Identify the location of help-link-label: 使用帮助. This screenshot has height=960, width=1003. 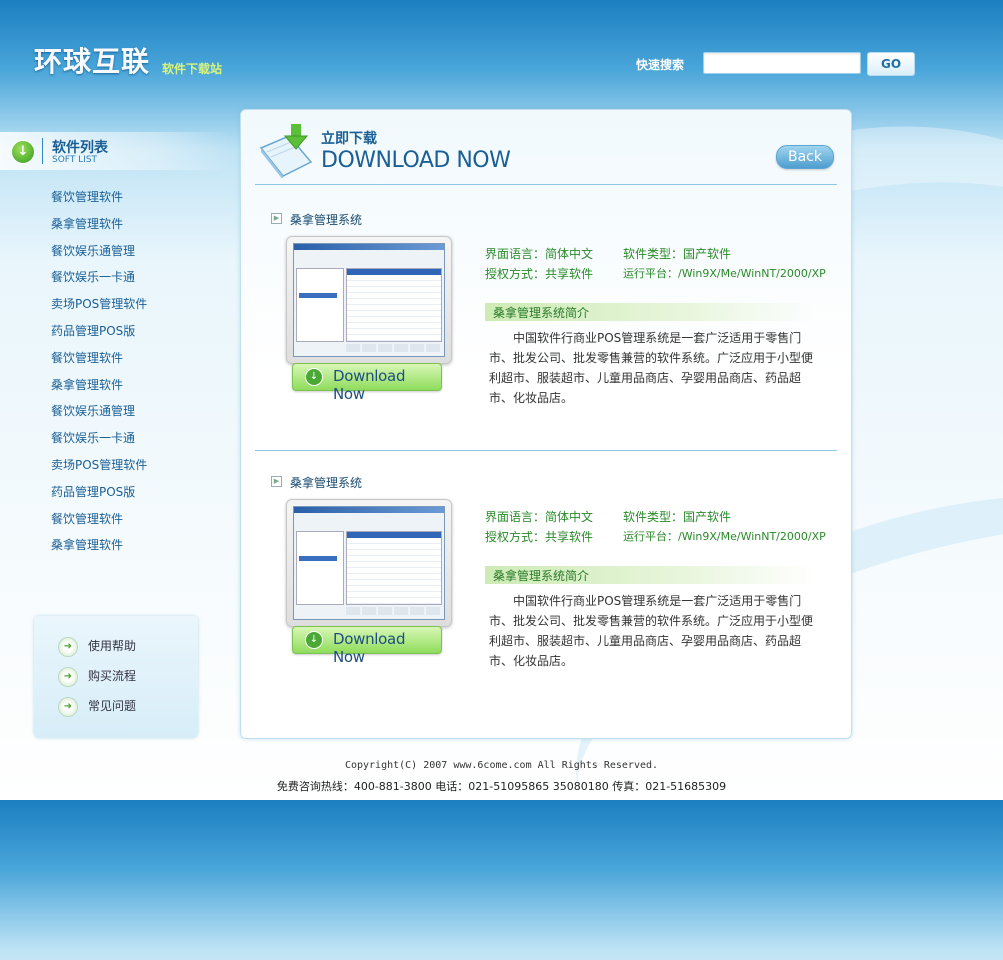
(112, 646).